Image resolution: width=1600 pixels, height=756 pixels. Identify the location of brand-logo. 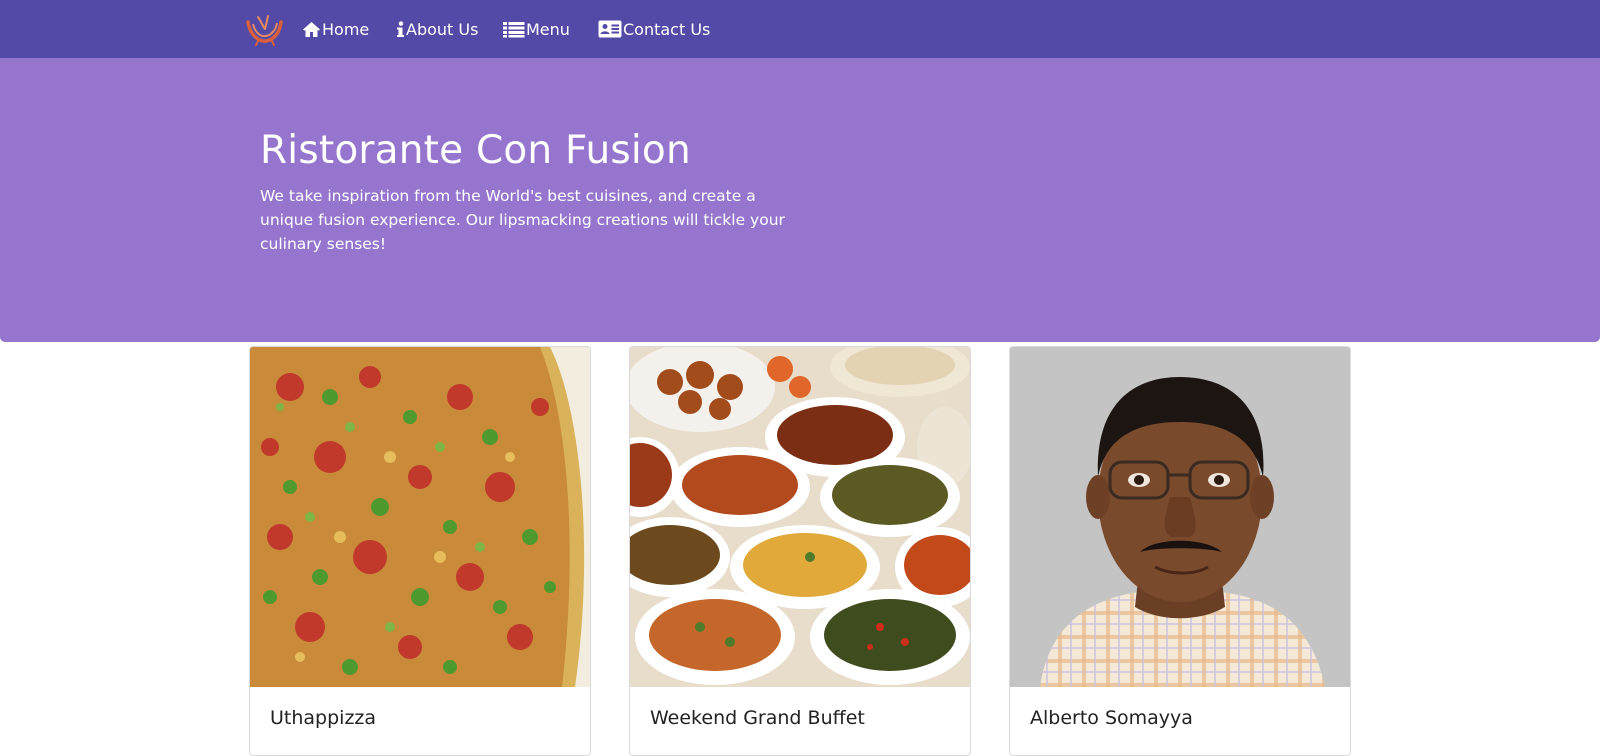
(264, 29).